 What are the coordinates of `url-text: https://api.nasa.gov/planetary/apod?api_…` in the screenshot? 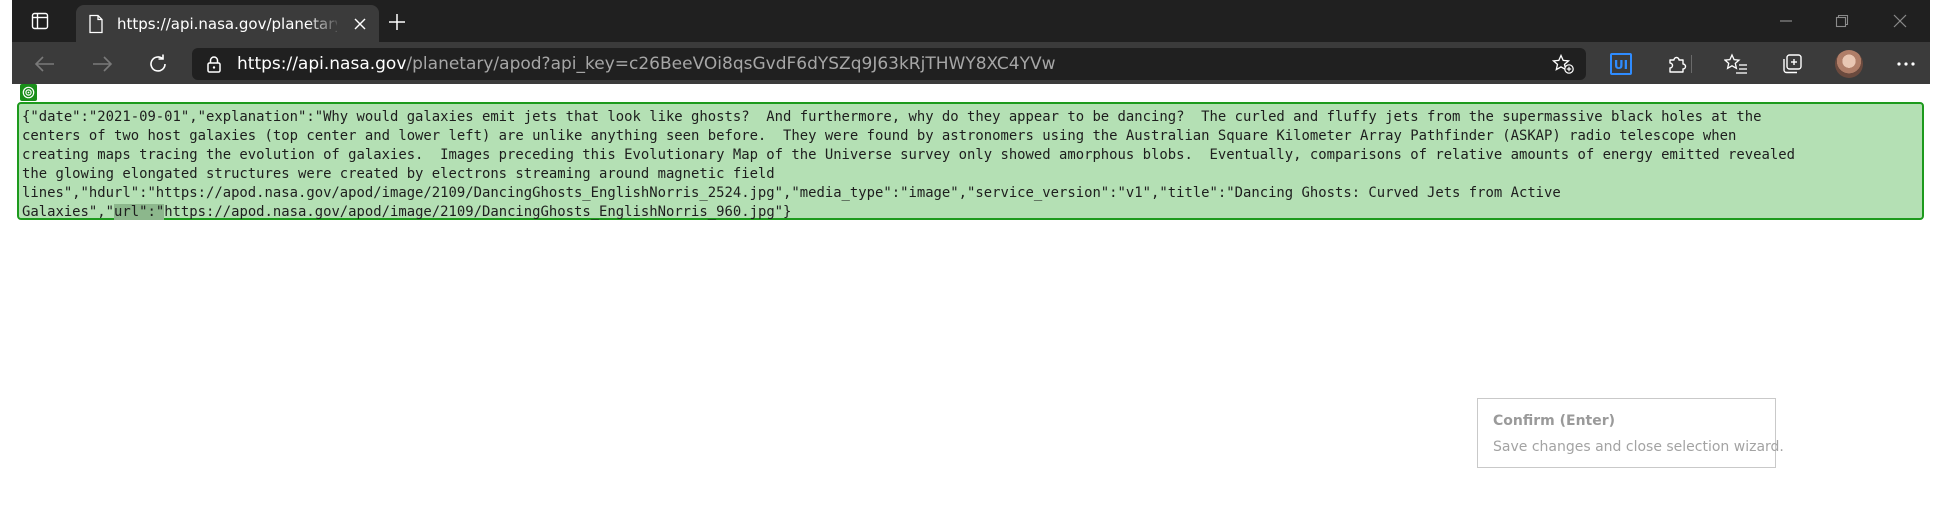 It's located at (646, 64).